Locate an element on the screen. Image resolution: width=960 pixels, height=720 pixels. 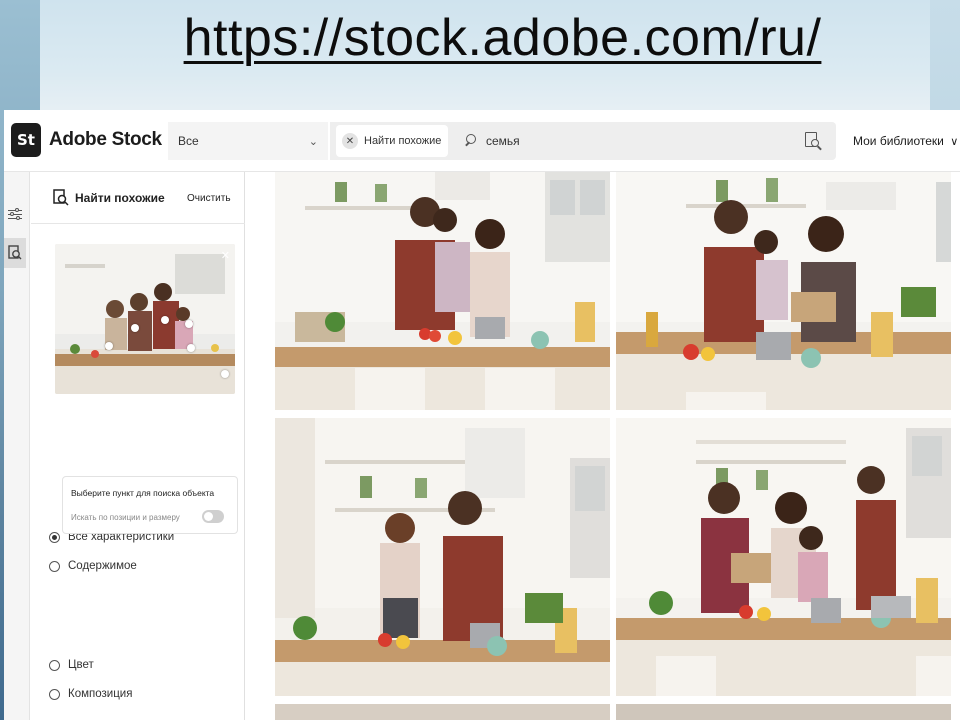
clear-button: Очистить is located at coordinates (209, 198).